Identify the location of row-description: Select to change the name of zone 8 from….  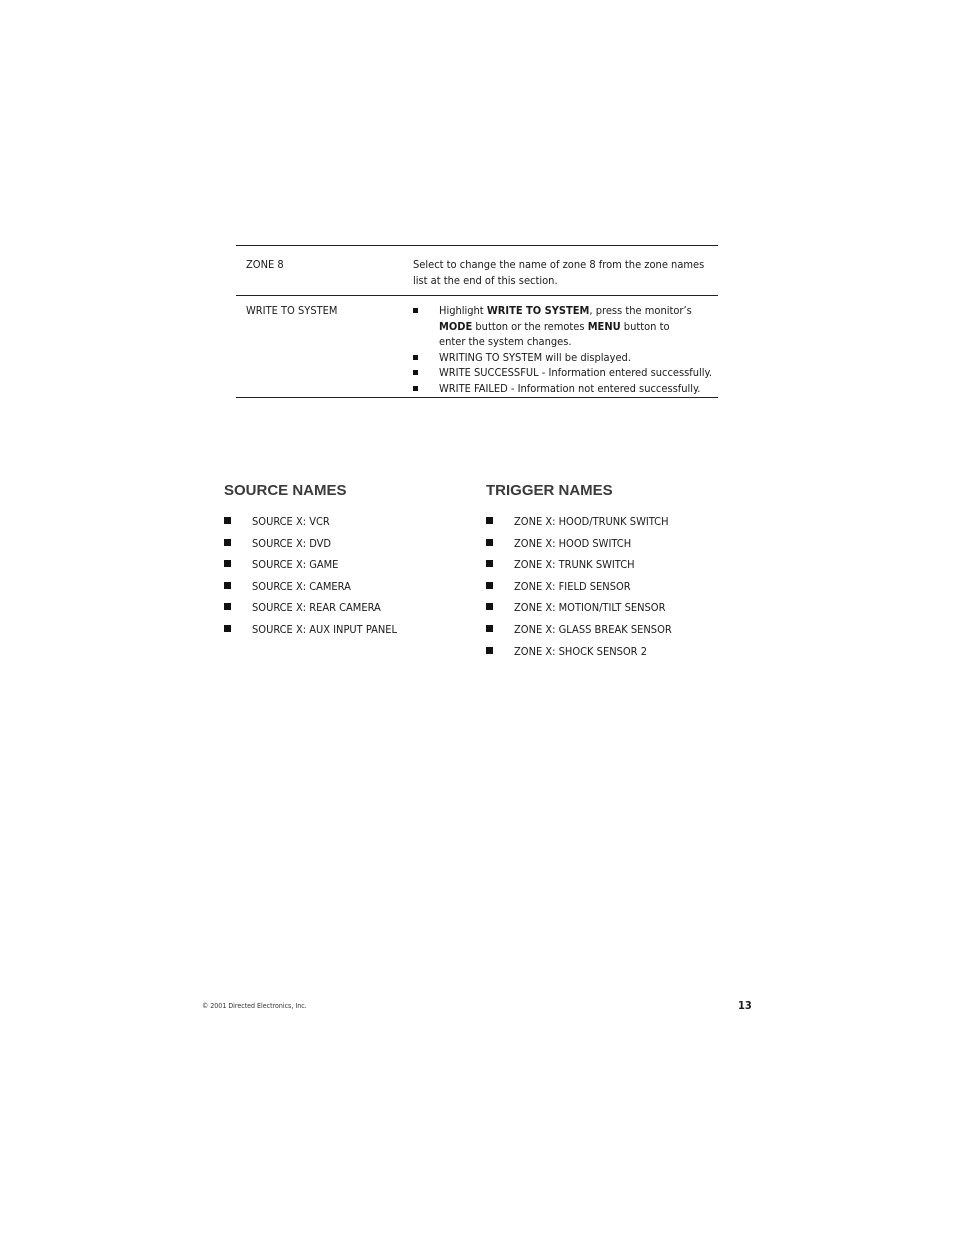
(565, 273).